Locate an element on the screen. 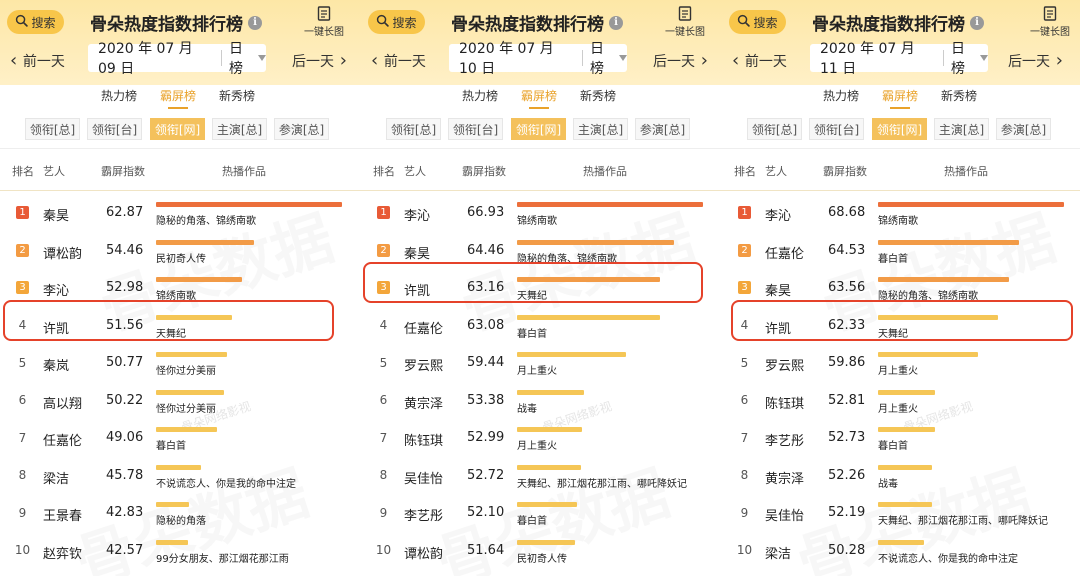 This screenshot has height=576, width=1080. table-row: 6 黄宗泽 53.38 战毒 is located at coordinates (542, 400).